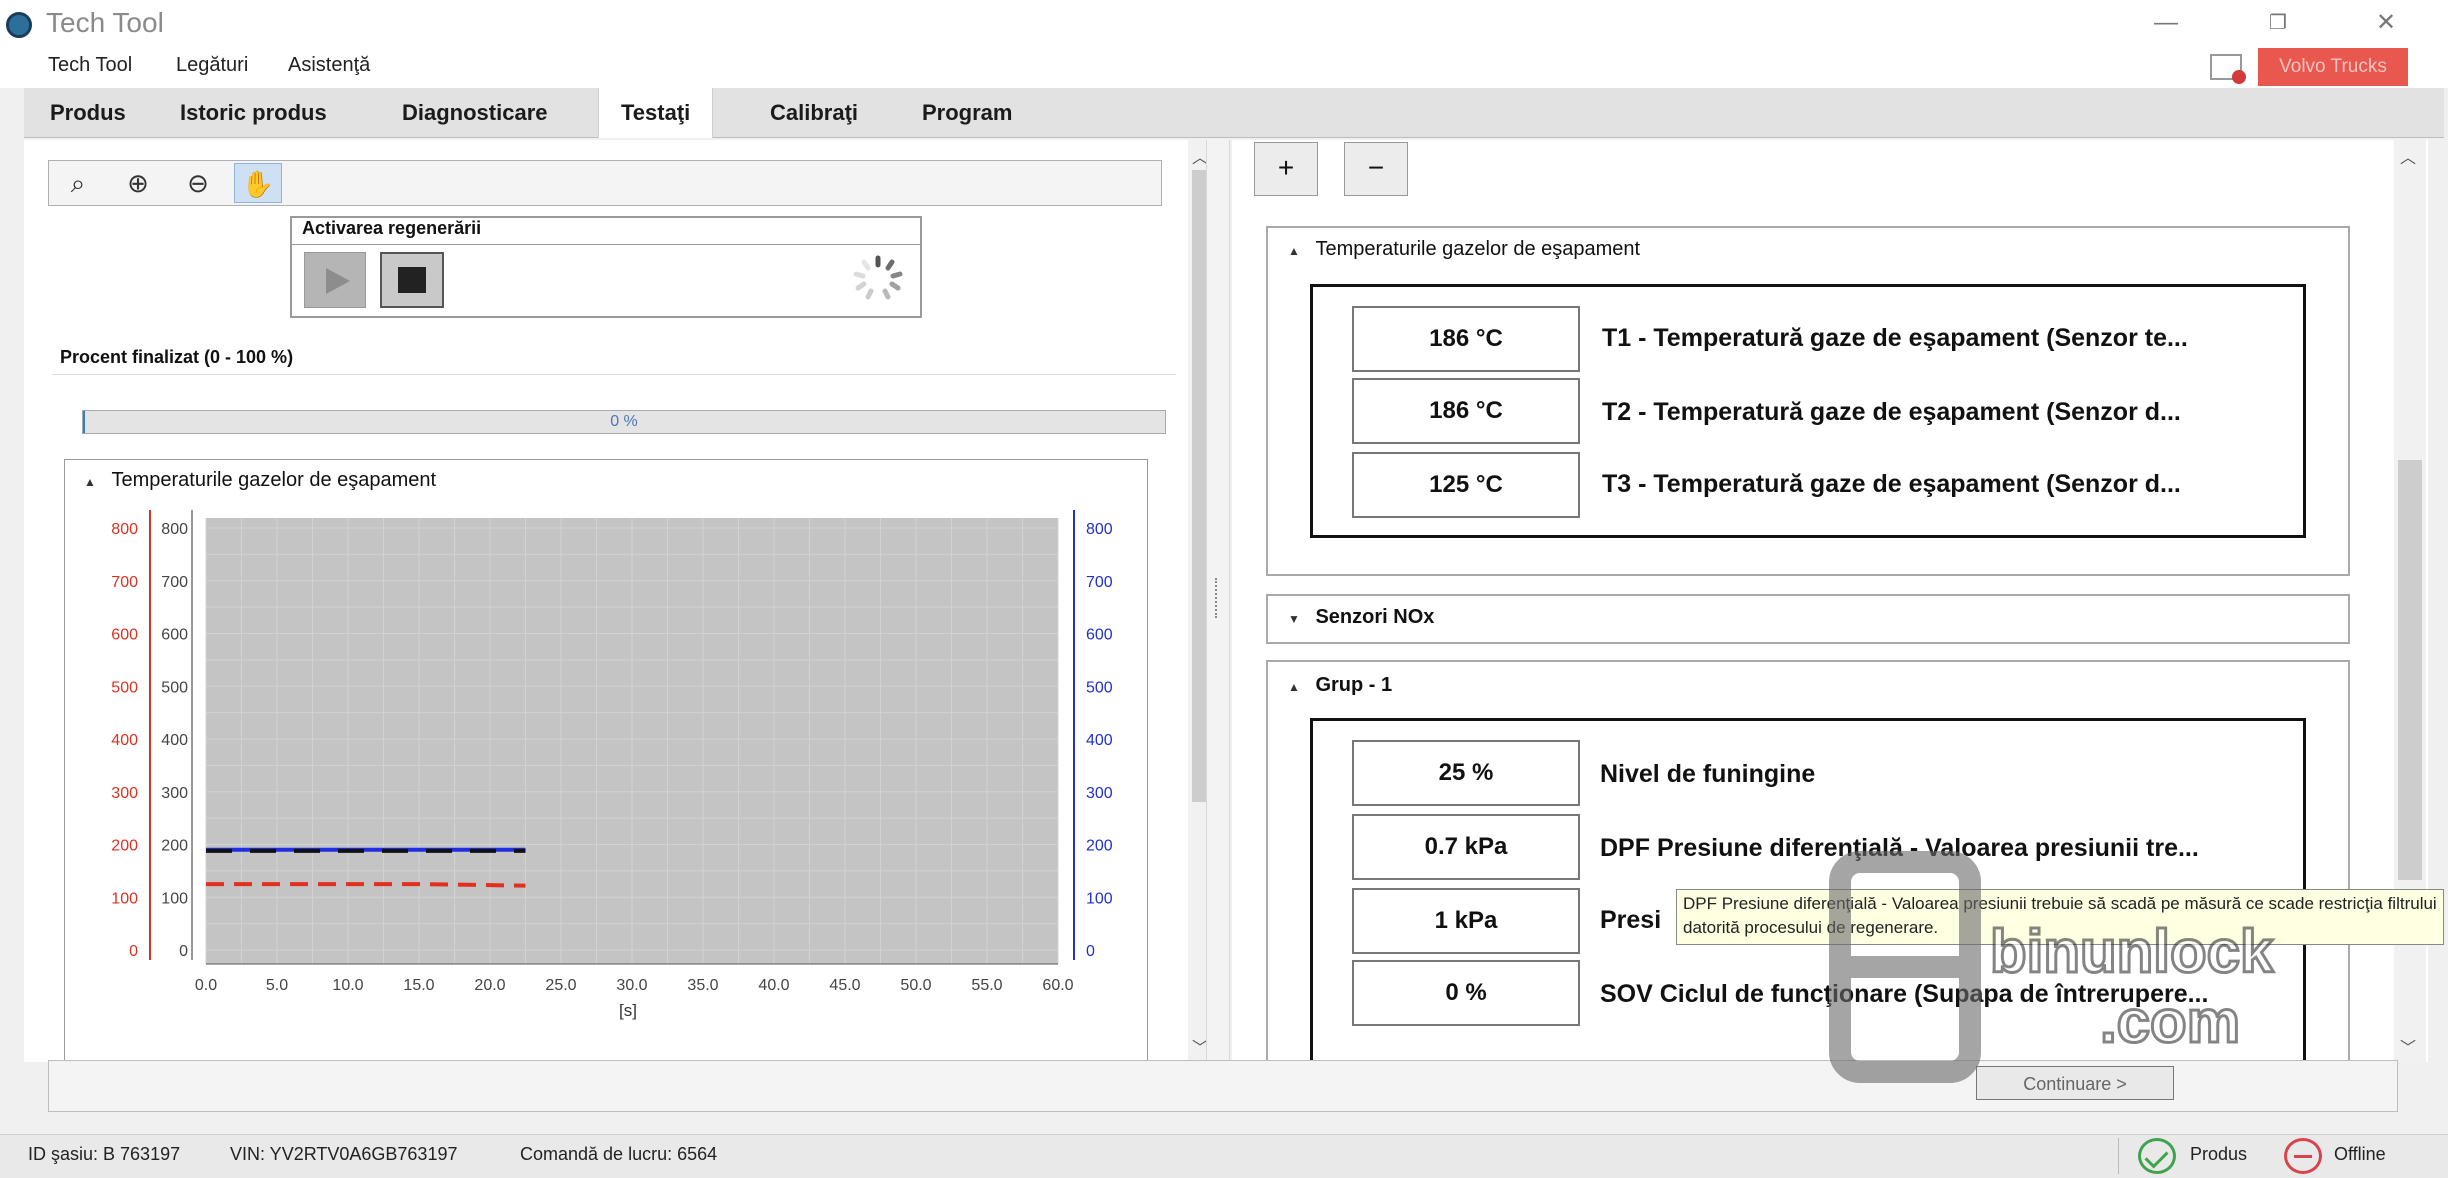  I want to click on x-tick-label: 40.0, so click(773, 985).